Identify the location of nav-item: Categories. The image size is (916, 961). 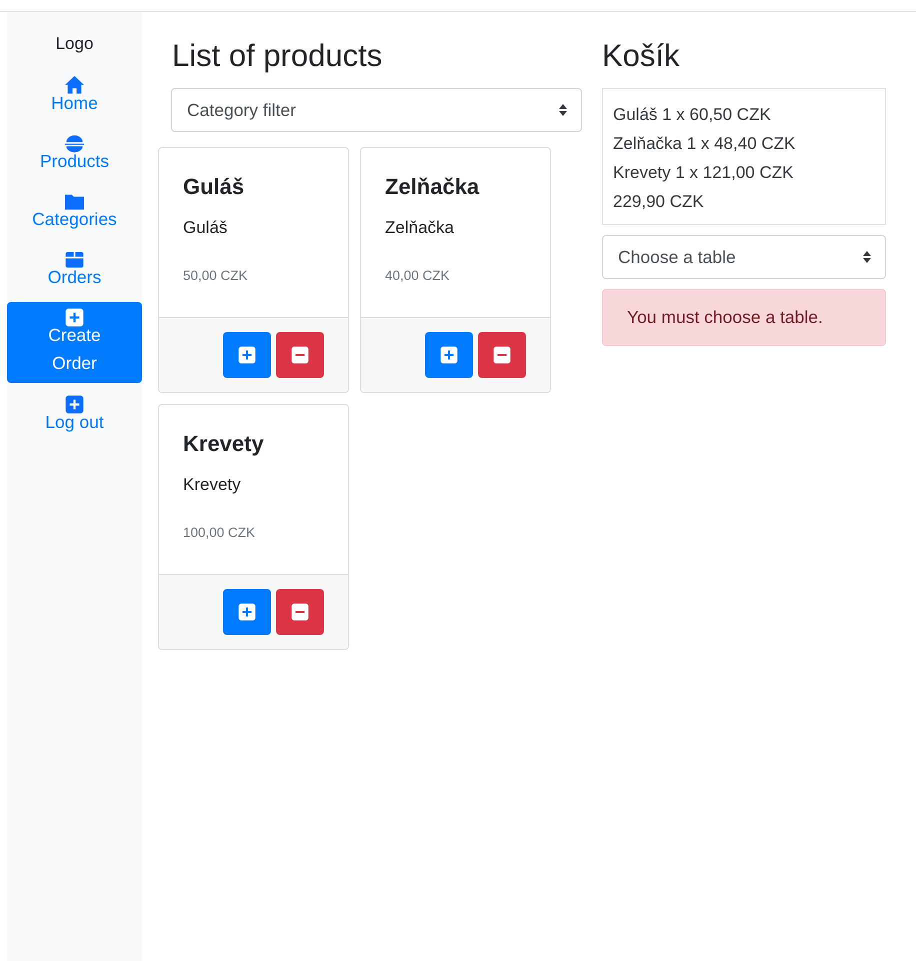
(74, 212).